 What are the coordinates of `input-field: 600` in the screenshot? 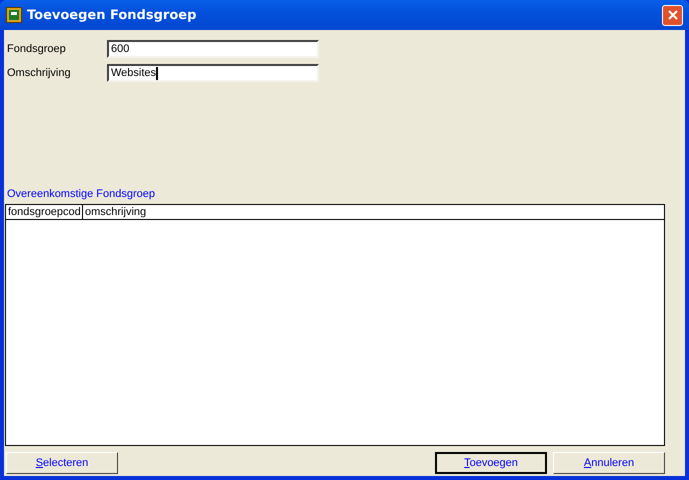 It's located at (213, 49).